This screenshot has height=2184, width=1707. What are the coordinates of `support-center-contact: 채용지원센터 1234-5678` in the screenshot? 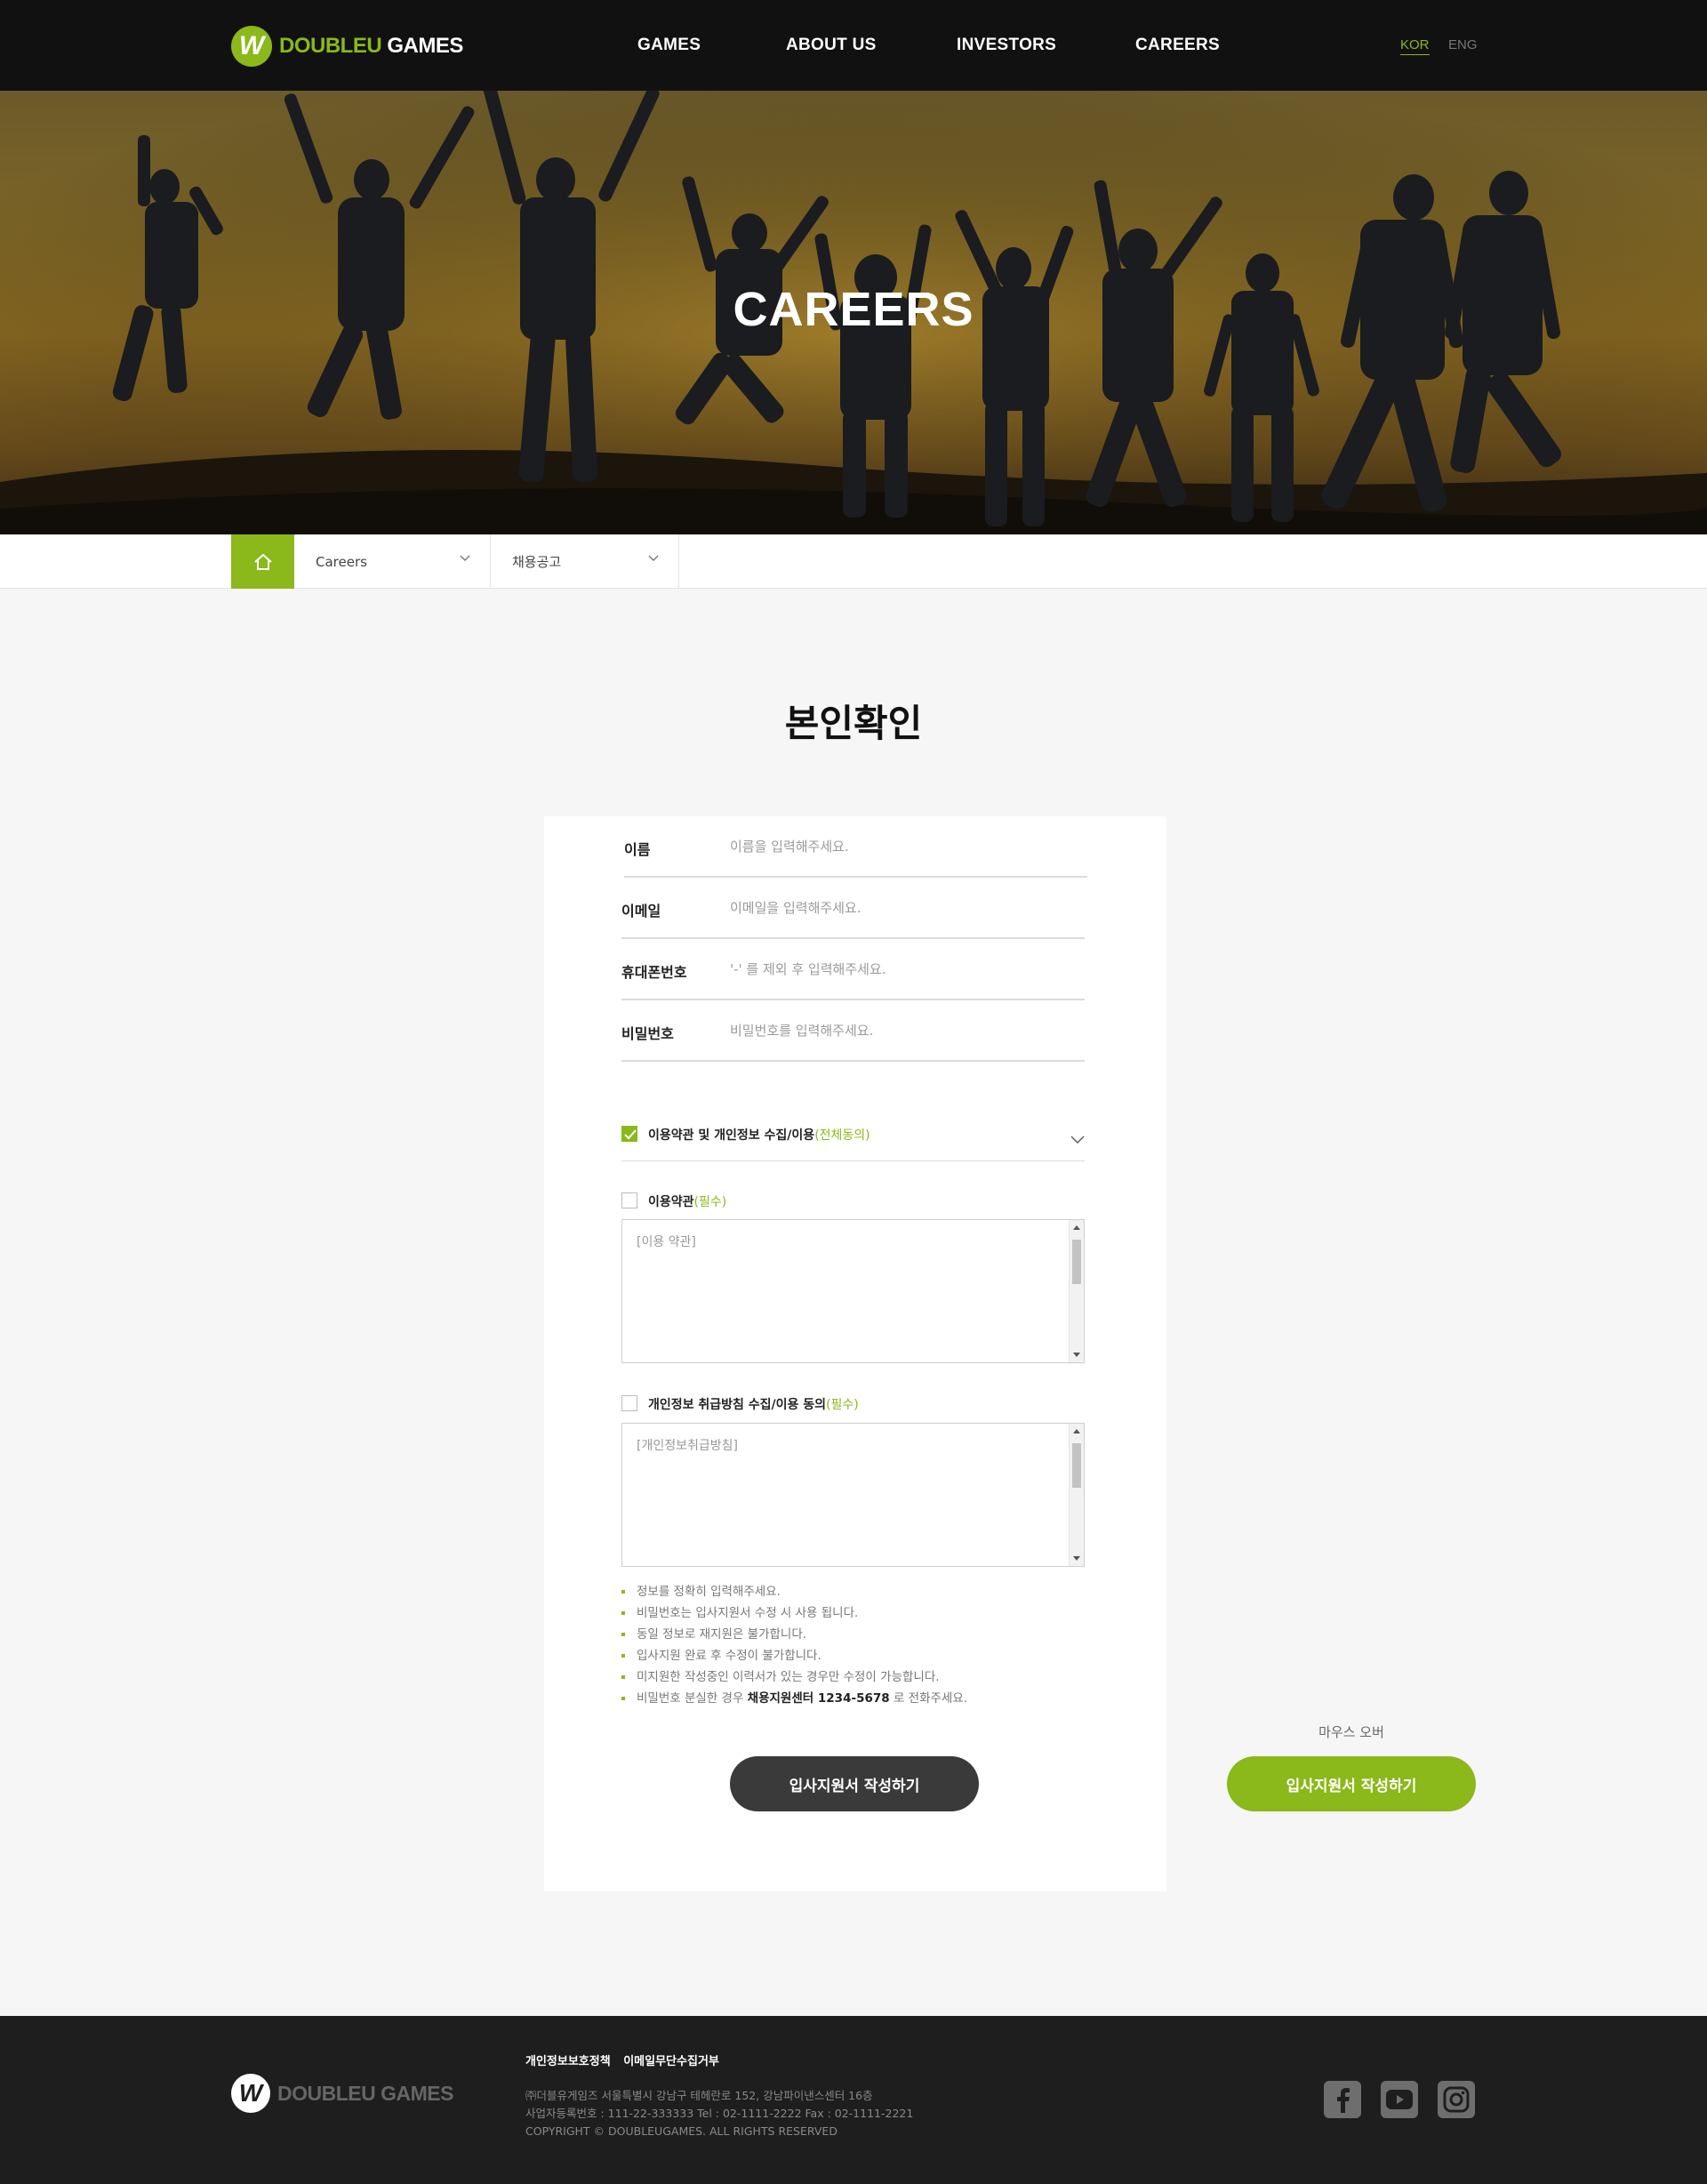 It's located at (818, 1698).